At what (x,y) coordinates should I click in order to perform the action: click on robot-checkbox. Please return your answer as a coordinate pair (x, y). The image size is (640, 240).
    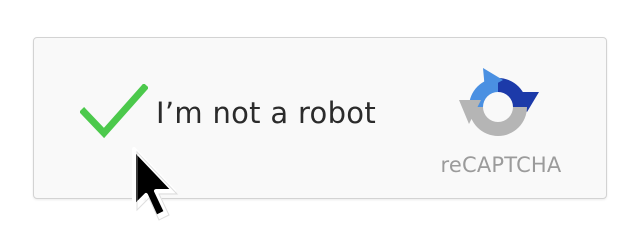
    Looking at the image, I should click on (114, 112).